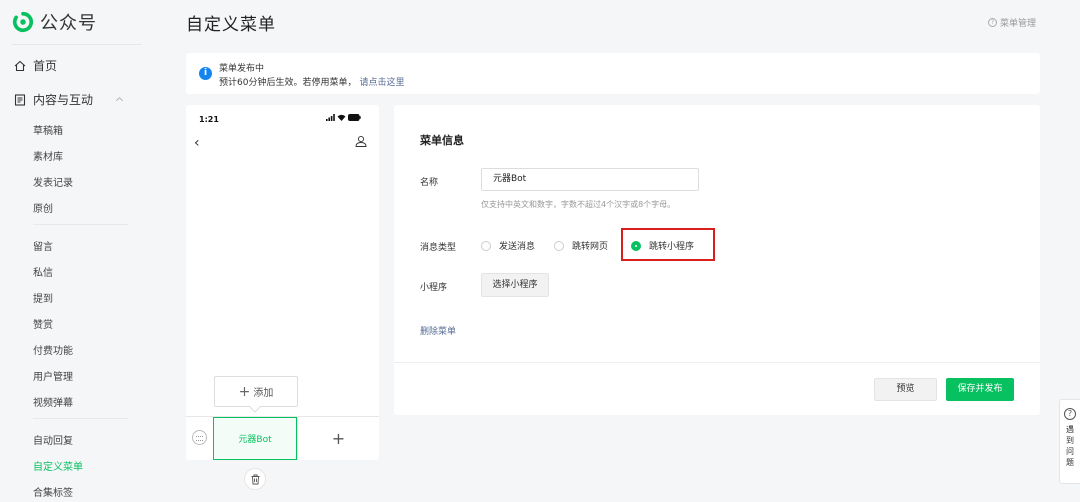  I want to click on battery-icon, so click(354, 117).